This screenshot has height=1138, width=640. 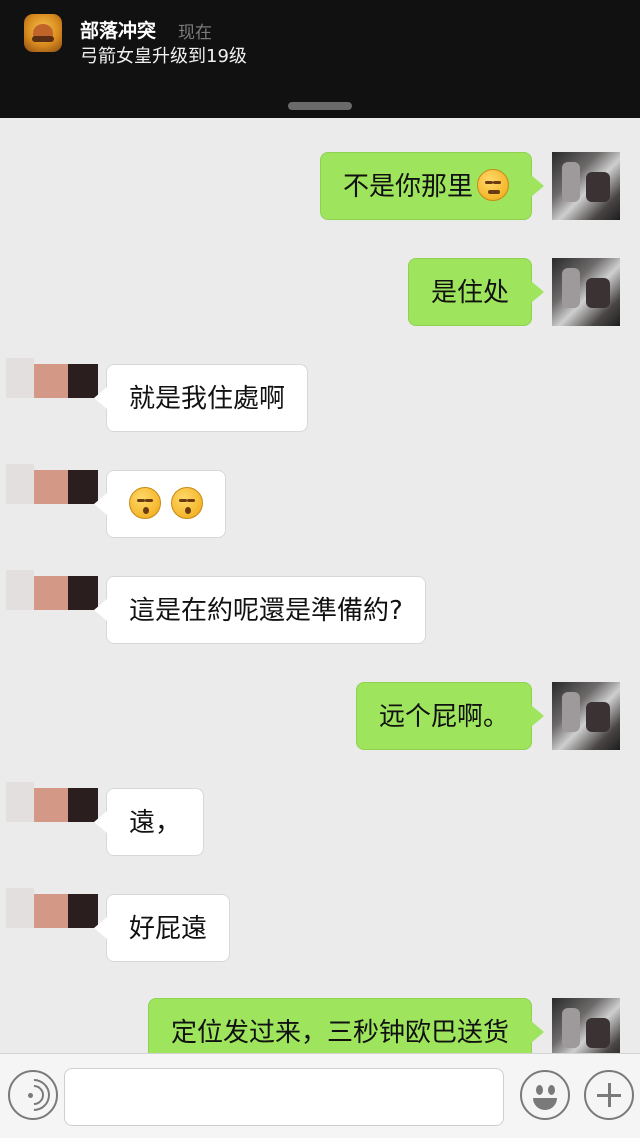 I want to click on message-text: 好屁遠, so click(x=168, y=929).